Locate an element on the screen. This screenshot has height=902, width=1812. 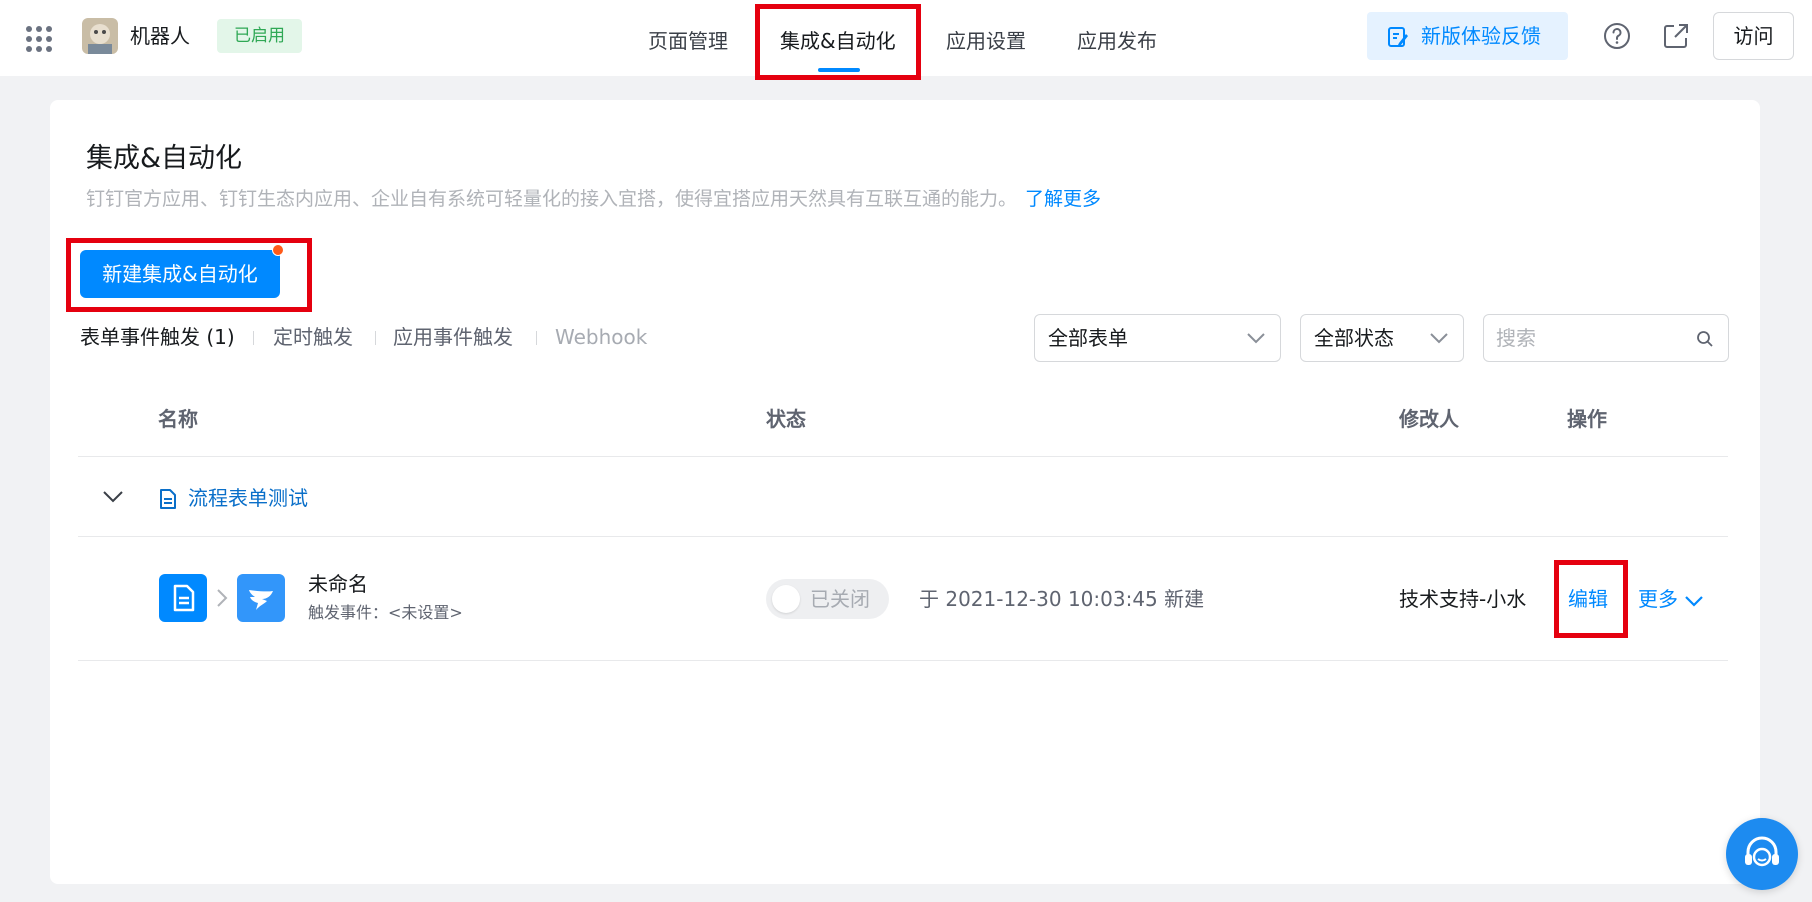
tab-page-management: 页面管理 is located at coordinates (688, 41).